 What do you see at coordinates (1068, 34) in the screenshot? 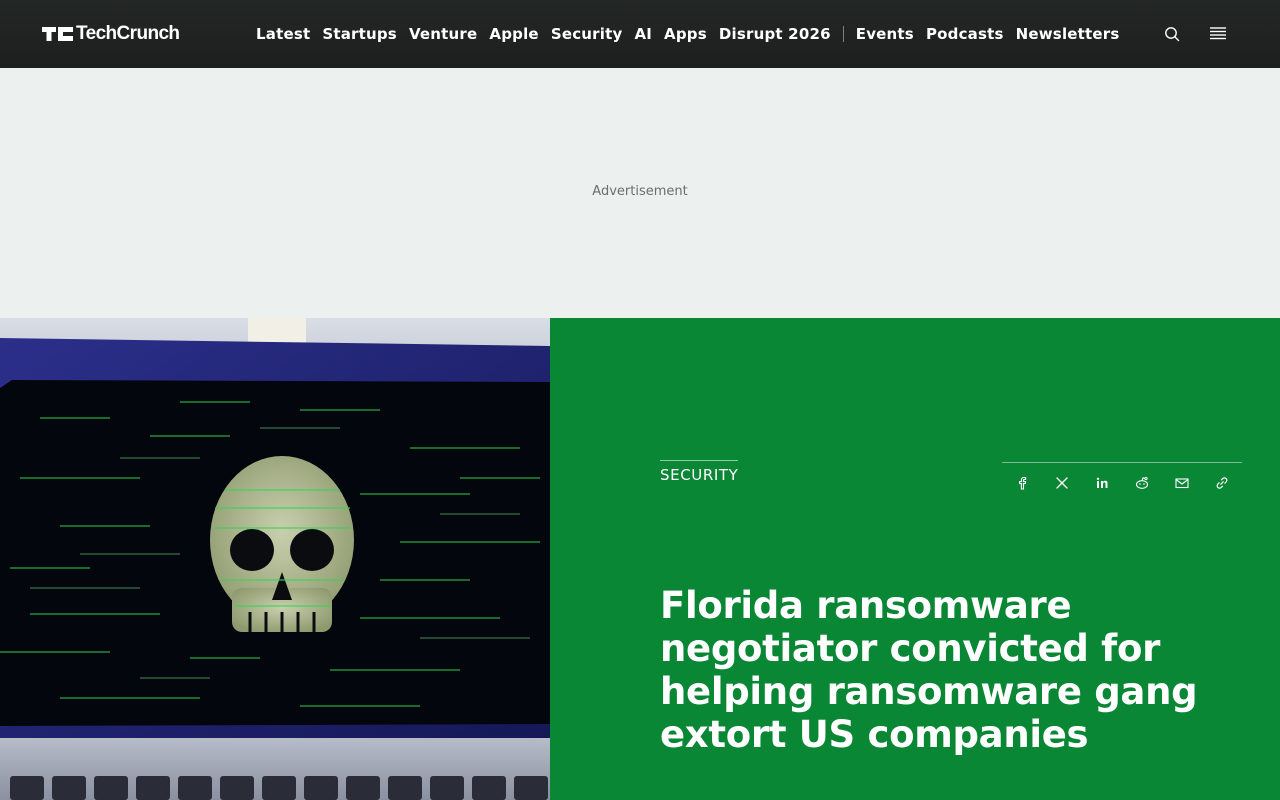
I see `nav-newsletters: Newsletters` at bounding box center [1068, 34].